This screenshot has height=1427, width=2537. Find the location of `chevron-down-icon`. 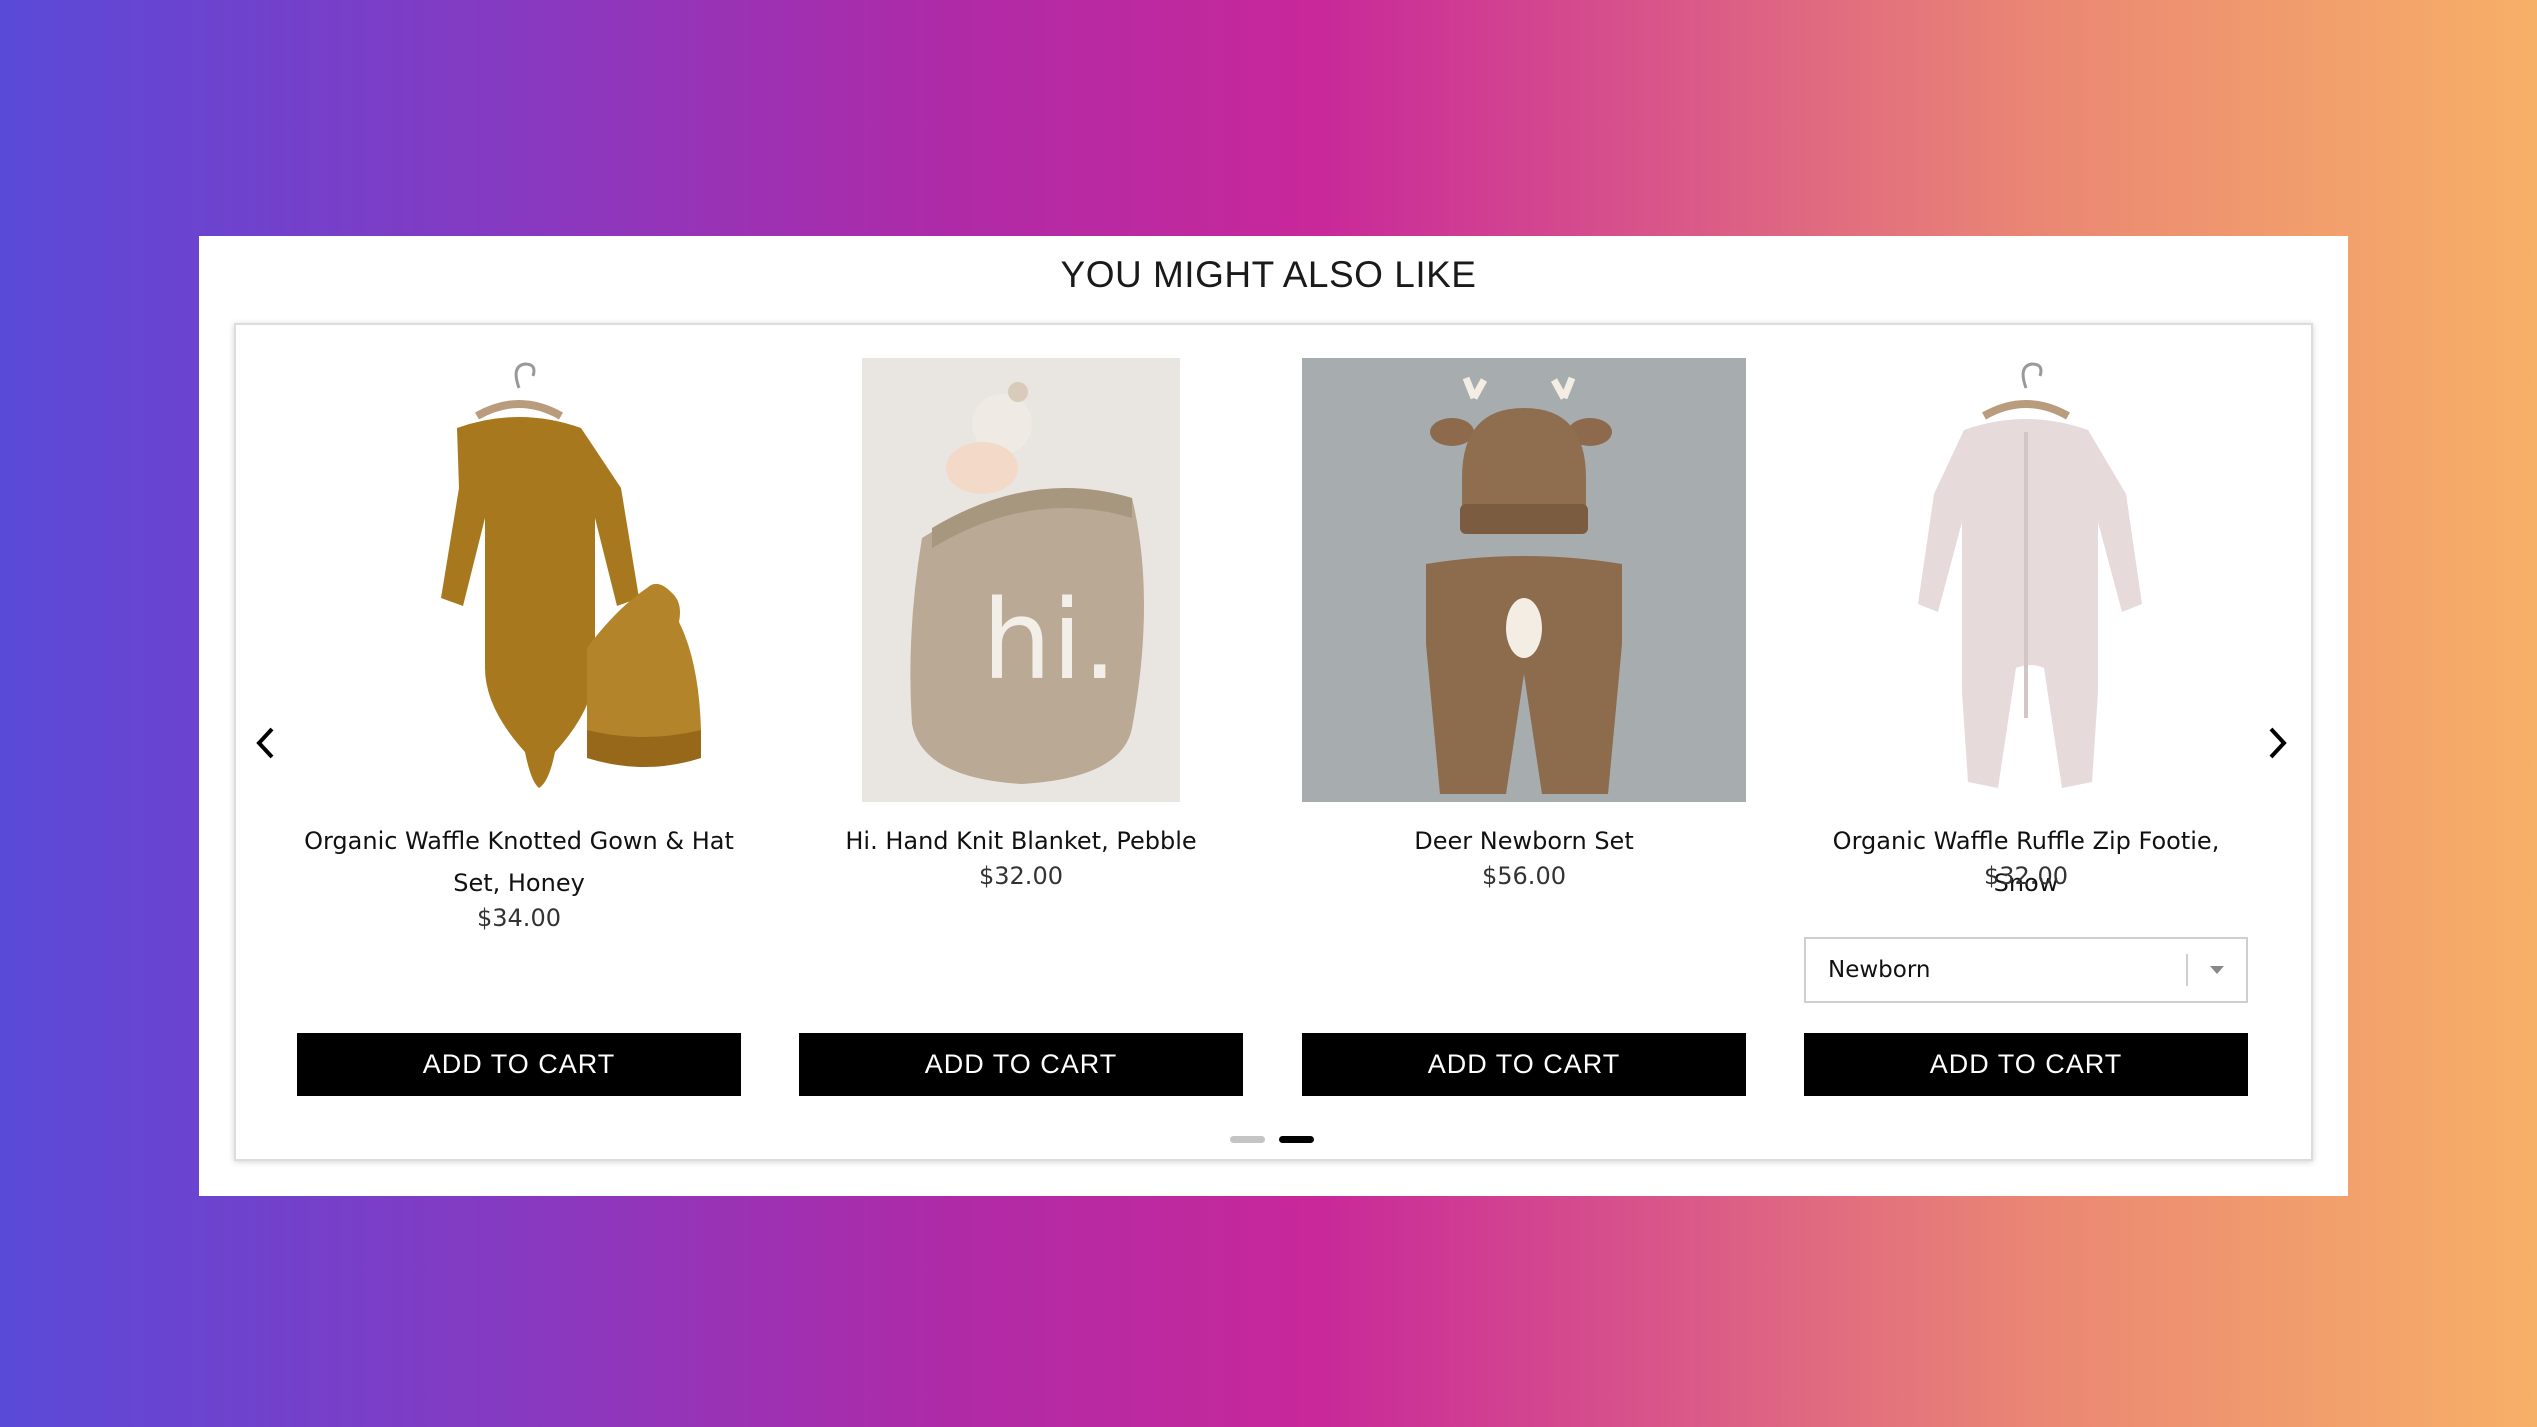

chevron-down-icon is located at coordinates (2217, 970).